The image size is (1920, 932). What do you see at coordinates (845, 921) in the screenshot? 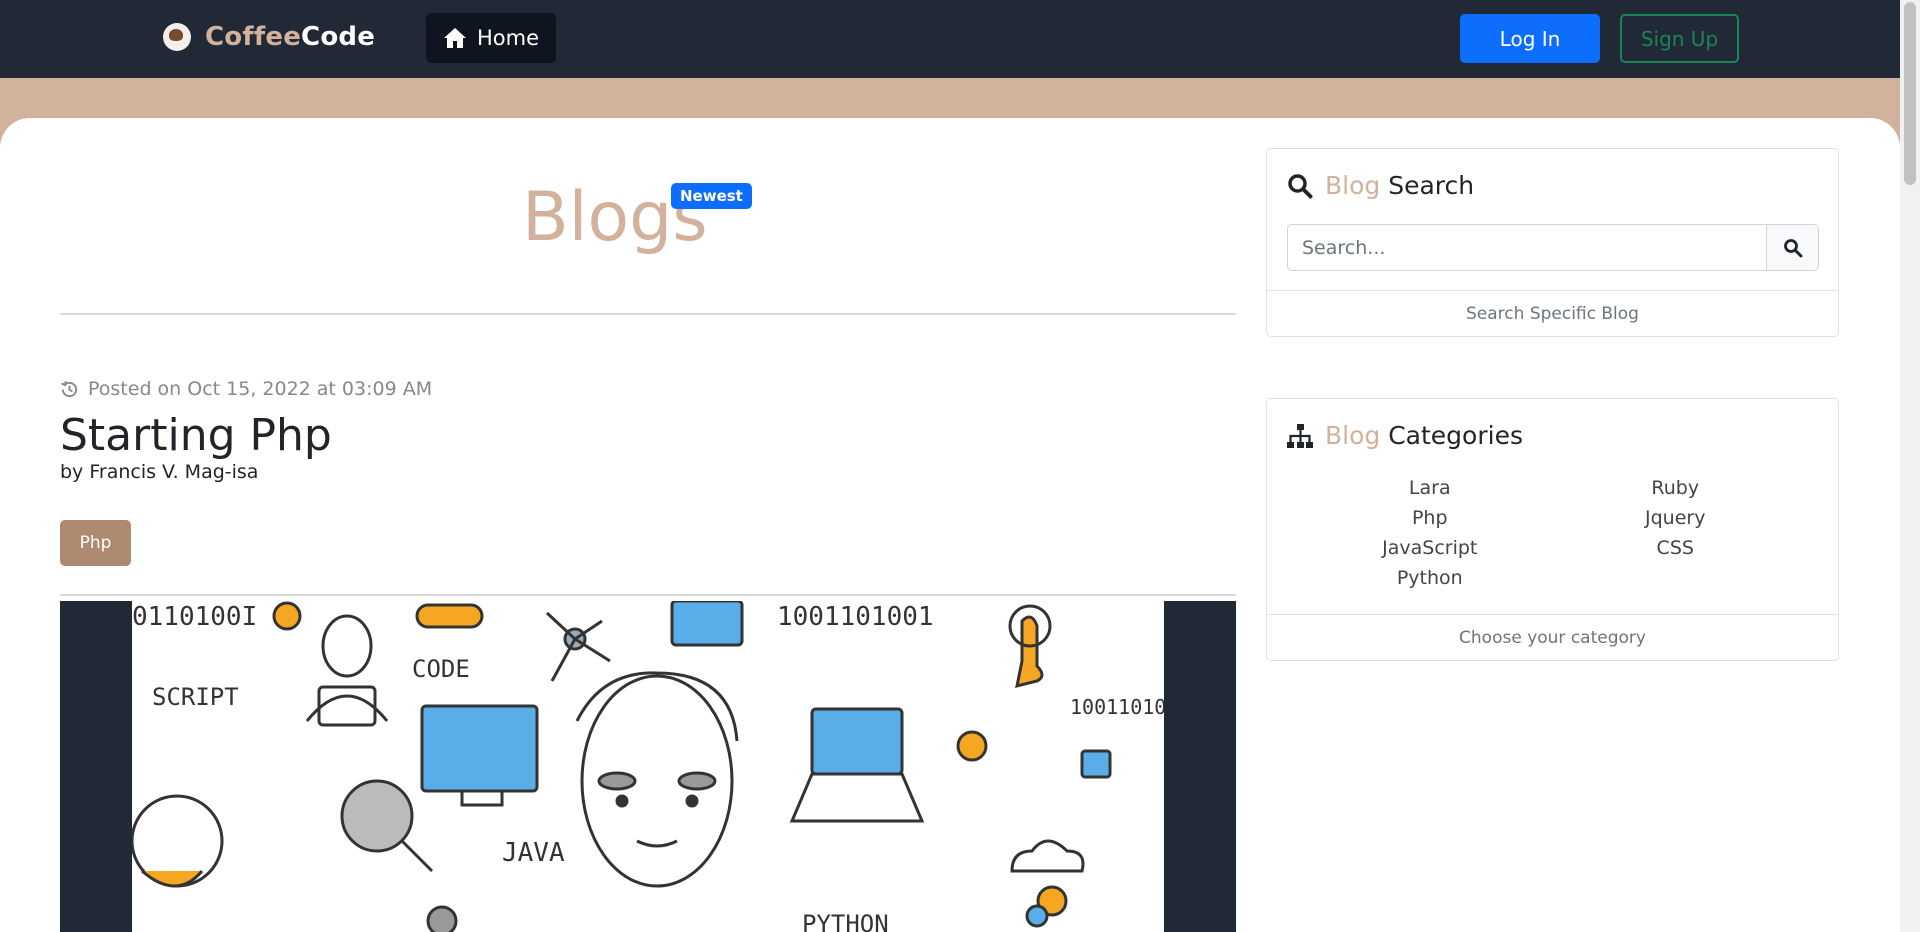
I see `doodle-python: PYTHON` at bounding box center [845, 921].